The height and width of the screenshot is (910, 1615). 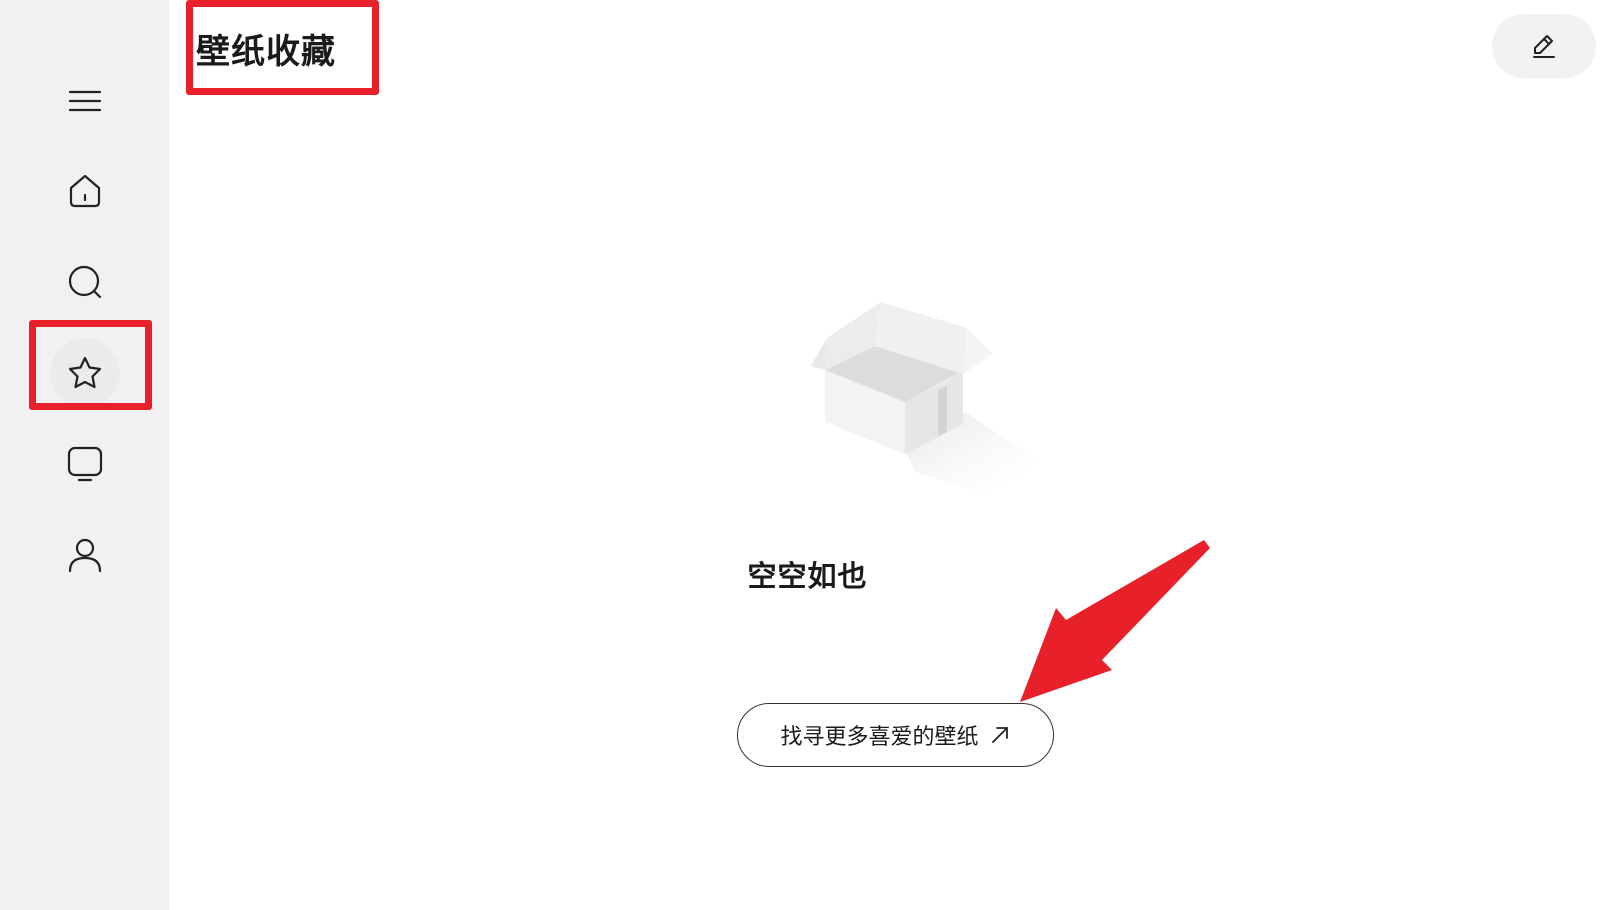 I want to click on find-more-wallpapers-button: 找寻更多喜爱的壁纸, so click(x=895, y=735).